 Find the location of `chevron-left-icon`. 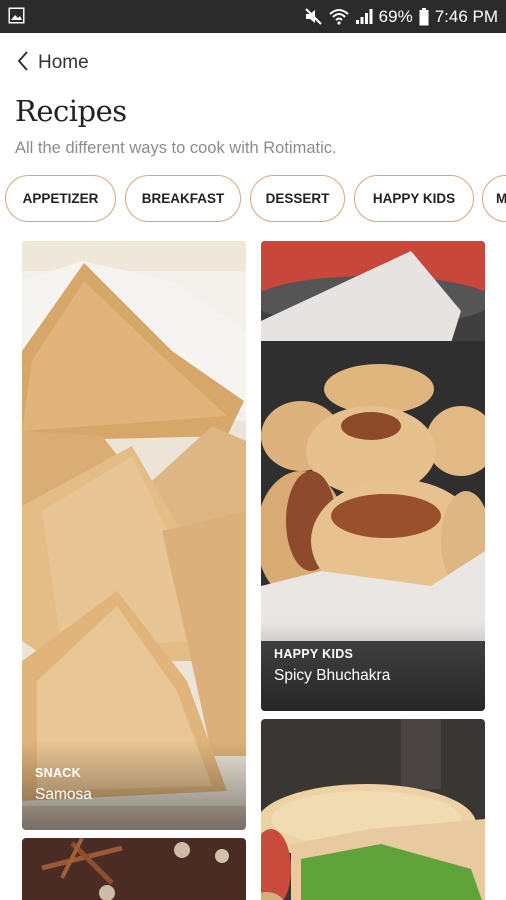

chevron-left-icon is located at coordinates (23, 63).